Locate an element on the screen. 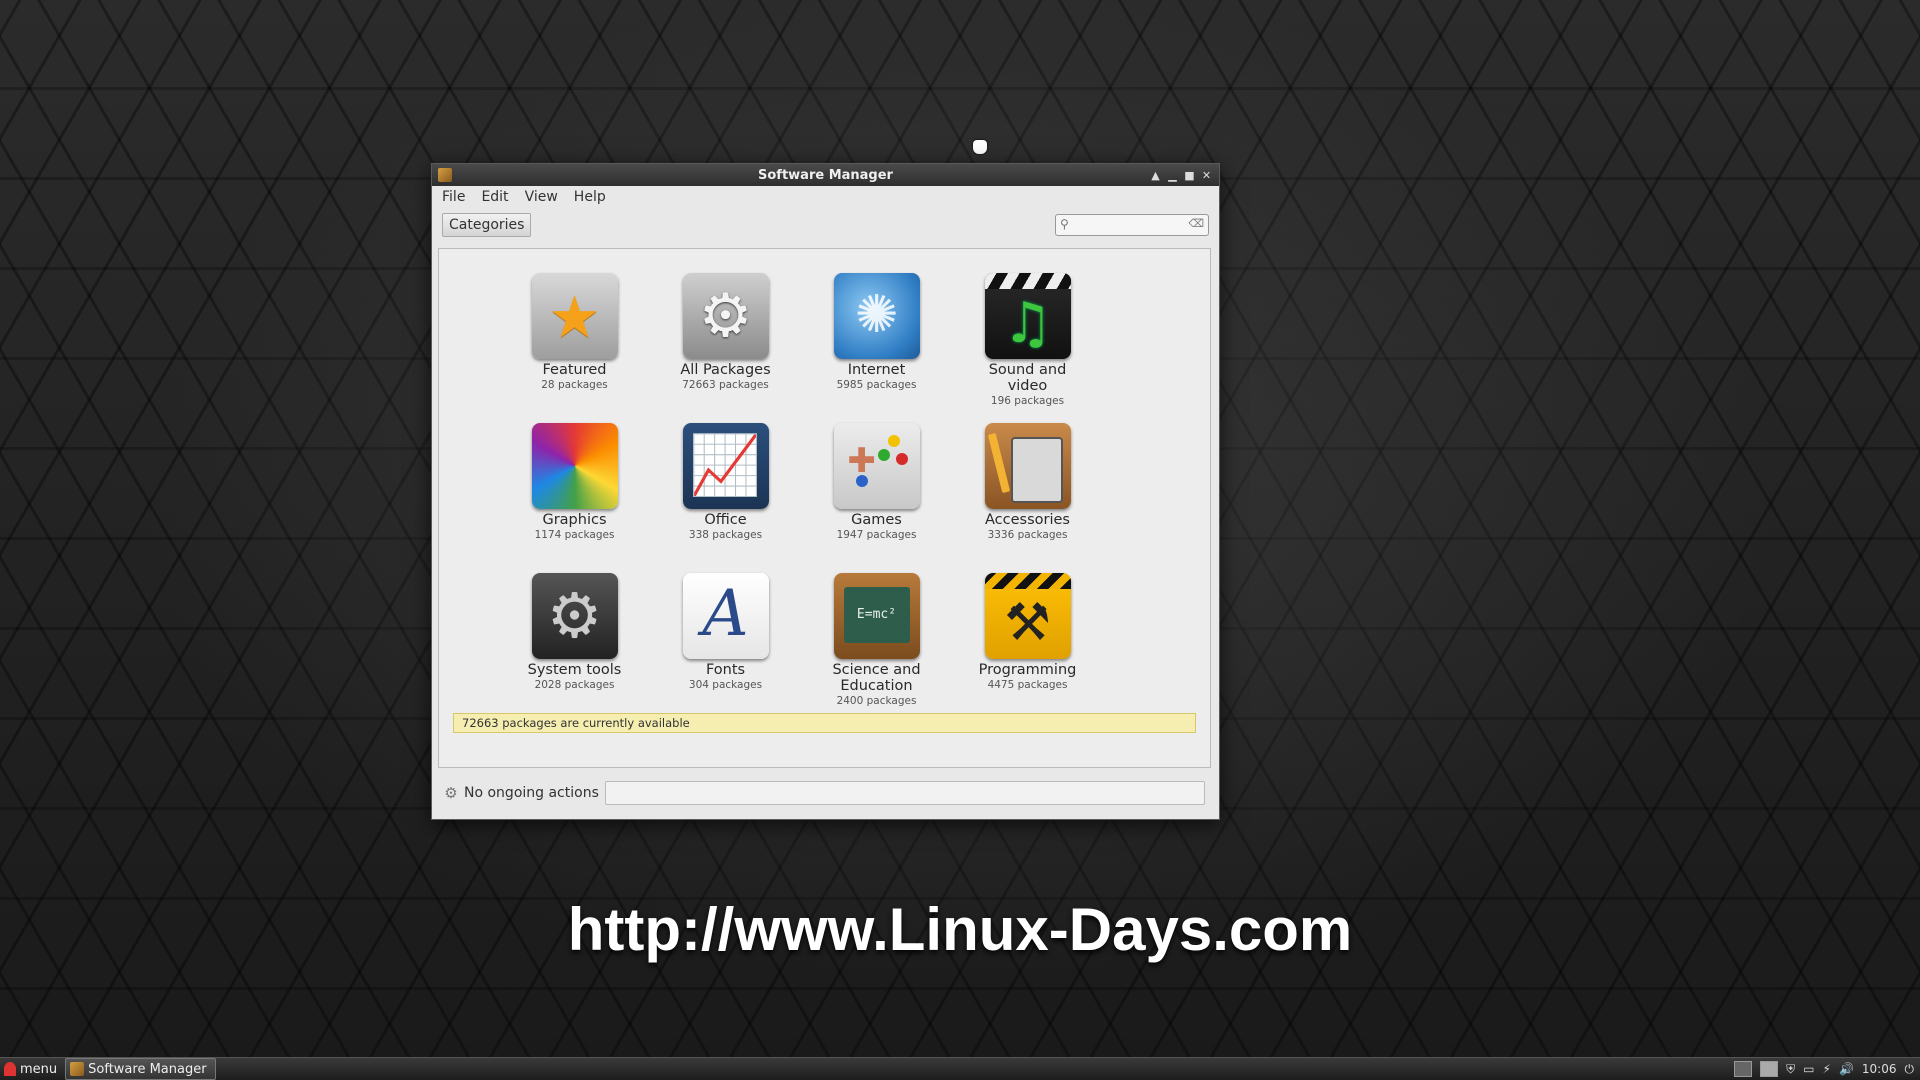 The image size is (1920, 1080). battery-icon: ▭ is located at coordinates (1808, 1069).